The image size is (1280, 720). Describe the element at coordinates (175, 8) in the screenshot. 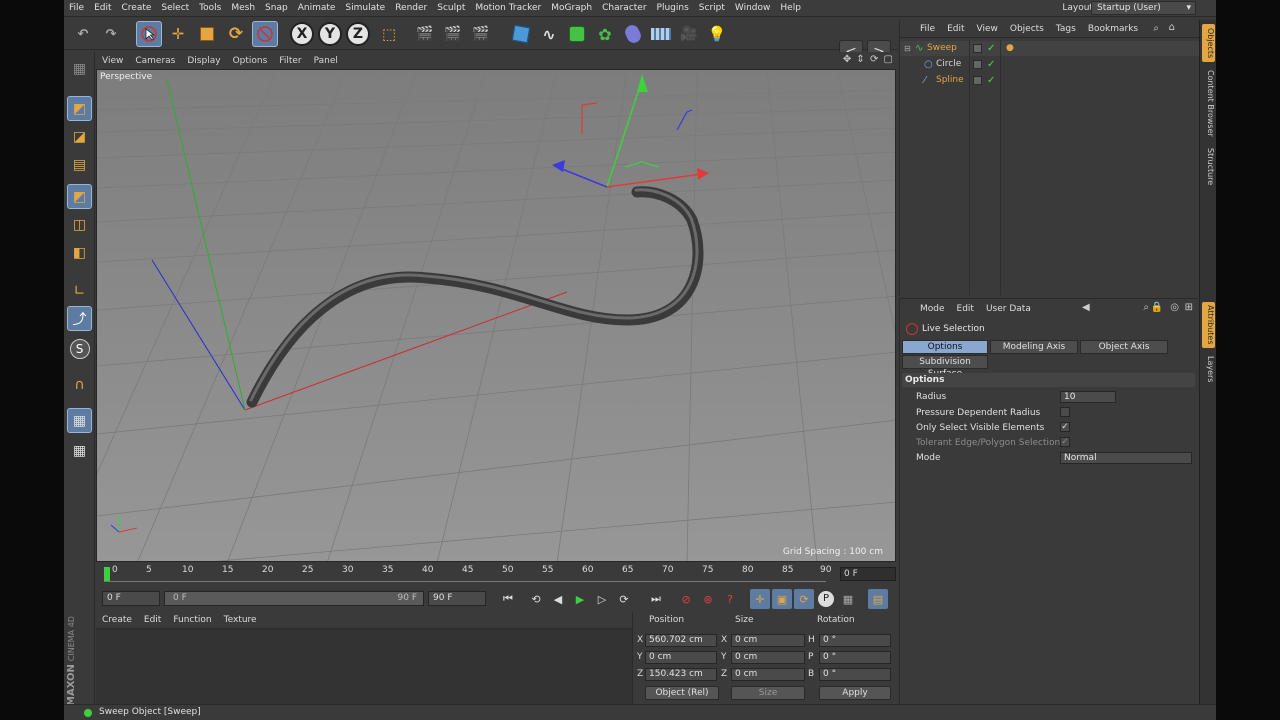

I see `menu-select: Select` at that location.